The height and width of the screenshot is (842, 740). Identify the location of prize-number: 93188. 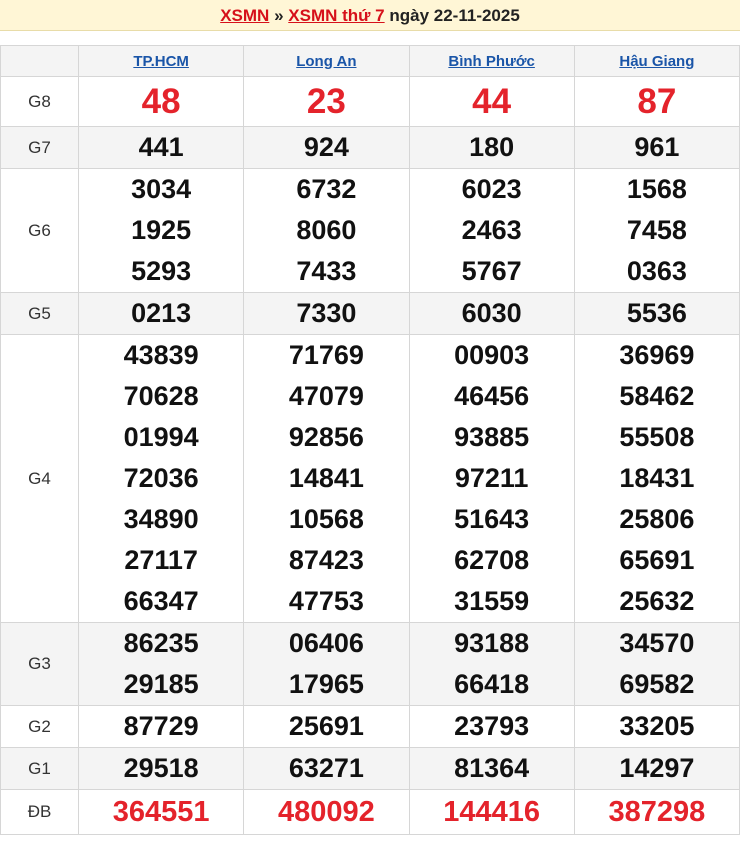
(492, 643).